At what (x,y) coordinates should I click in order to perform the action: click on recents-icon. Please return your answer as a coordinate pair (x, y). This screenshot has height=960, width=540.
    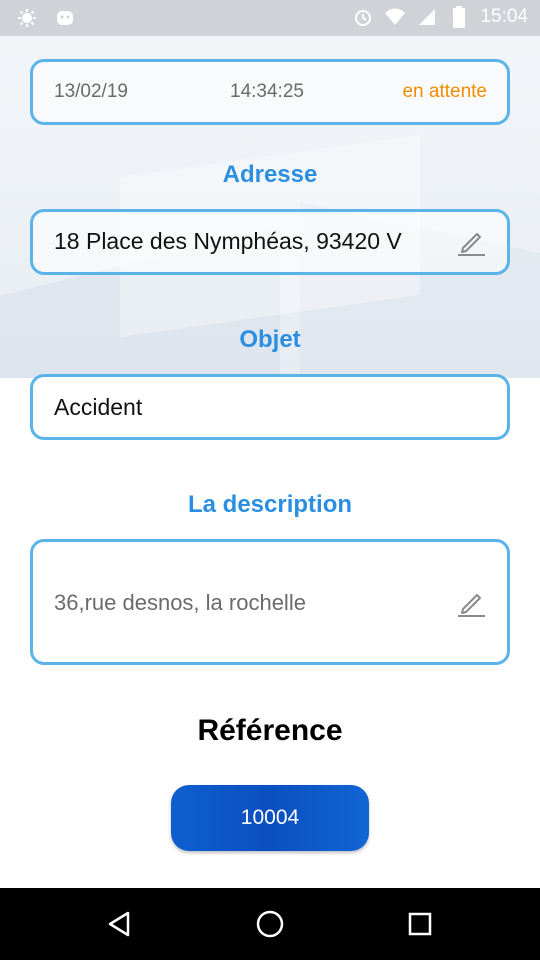
    Looking at the image, I should click on (420, 924).